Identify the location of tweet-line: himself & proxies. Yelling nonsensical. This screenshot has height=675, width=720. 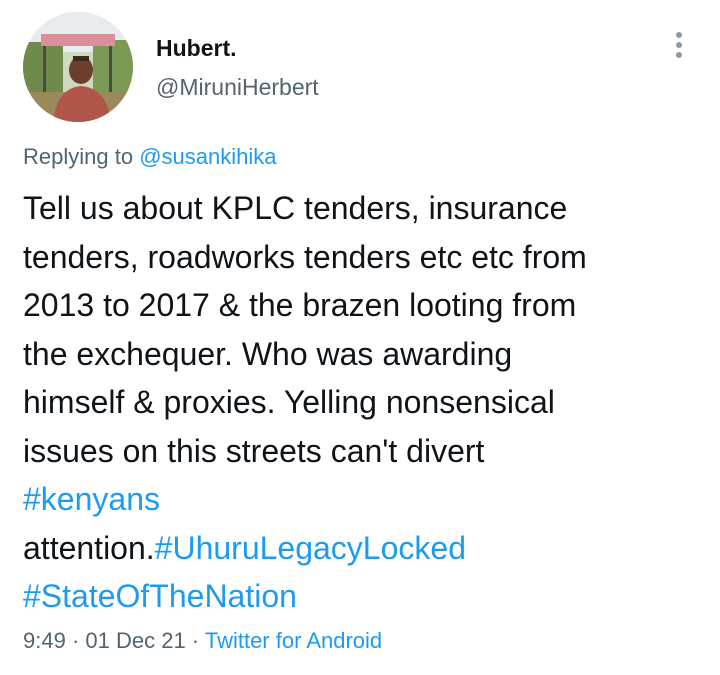
(289, 402).